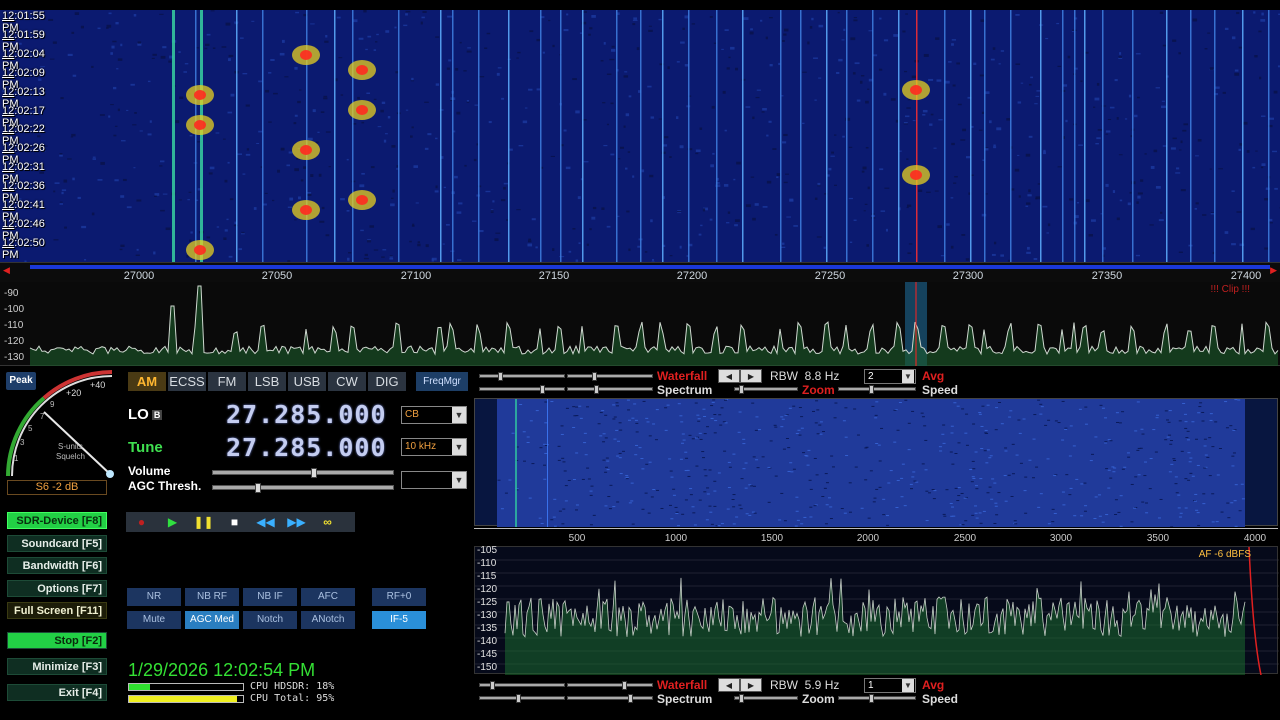  Describe the element at coordinates (141, 522) in the screenshot. I see `record-icon: ●` at that location.